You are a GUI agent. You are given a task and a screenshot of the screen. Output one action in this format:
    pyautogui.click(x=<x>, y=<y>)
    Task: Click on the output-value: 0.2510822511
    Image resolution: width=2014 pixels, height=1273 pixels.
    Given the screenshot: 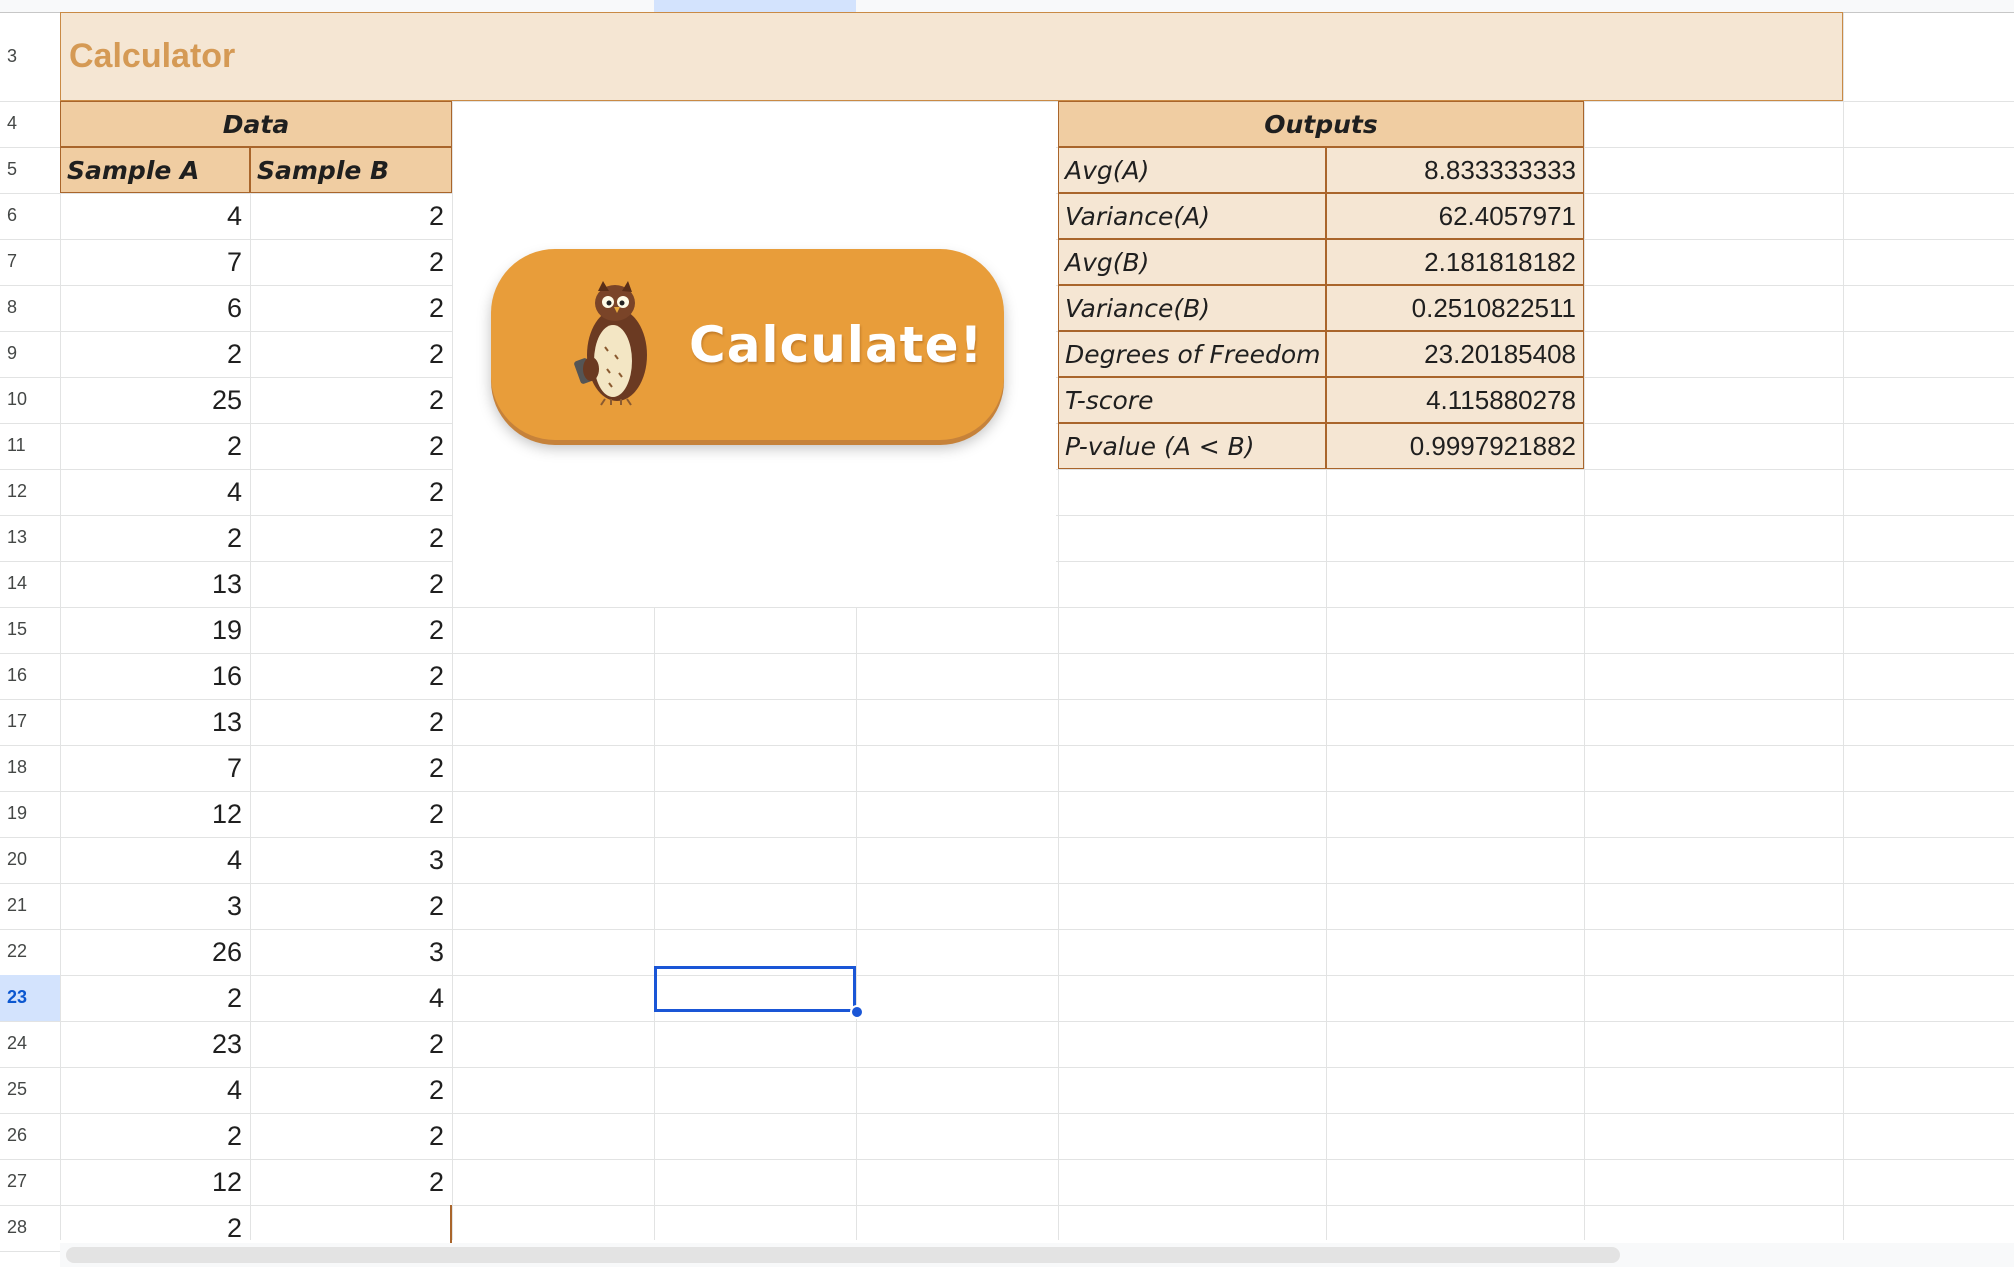 What is the action you would take?
    pyautogui.click(x=1455, y=308)
    